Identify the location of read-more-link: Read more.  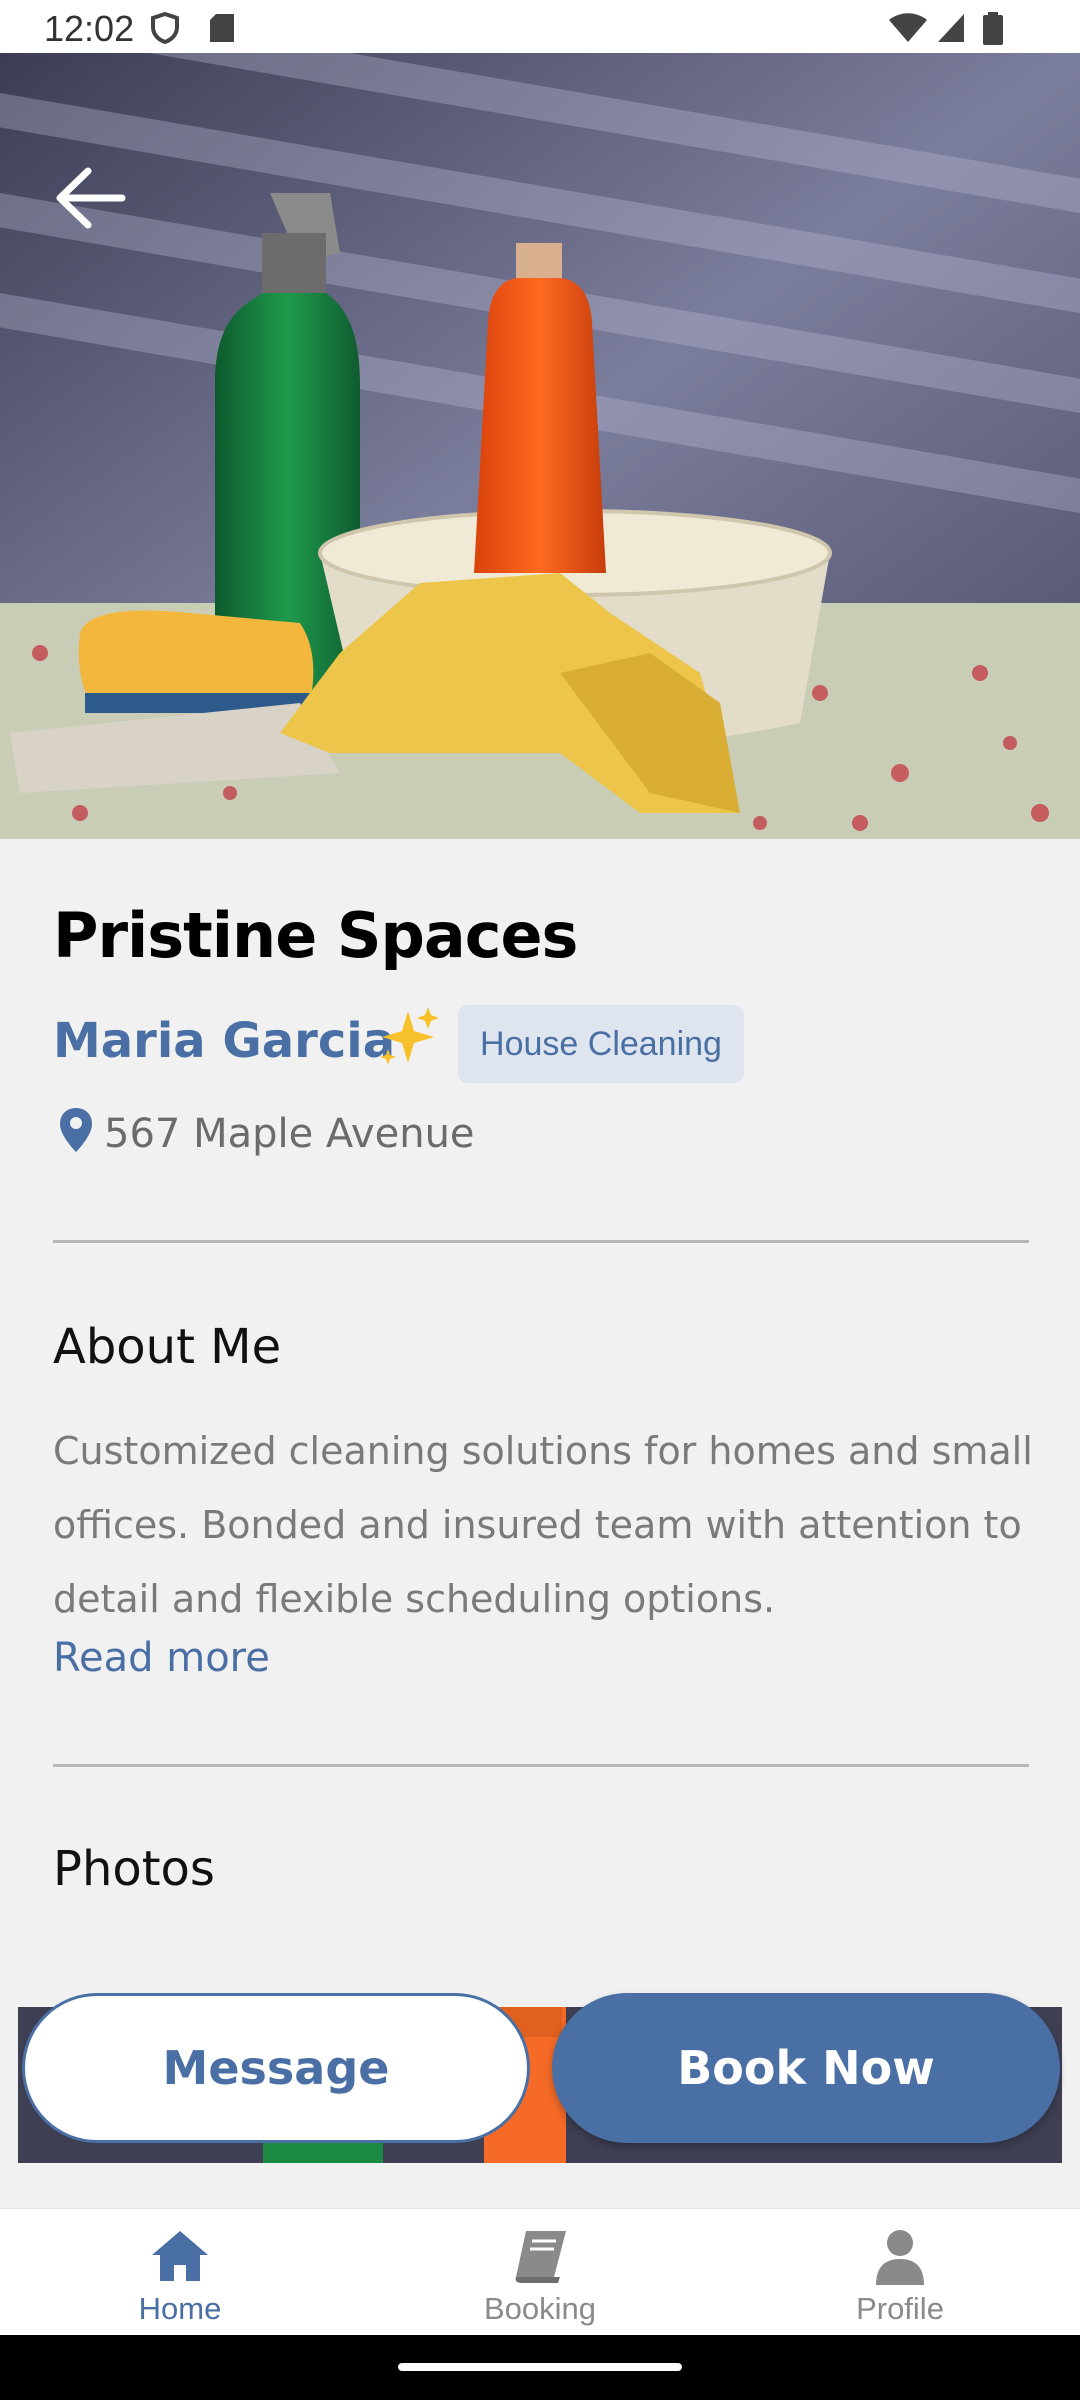
(161, 1658).